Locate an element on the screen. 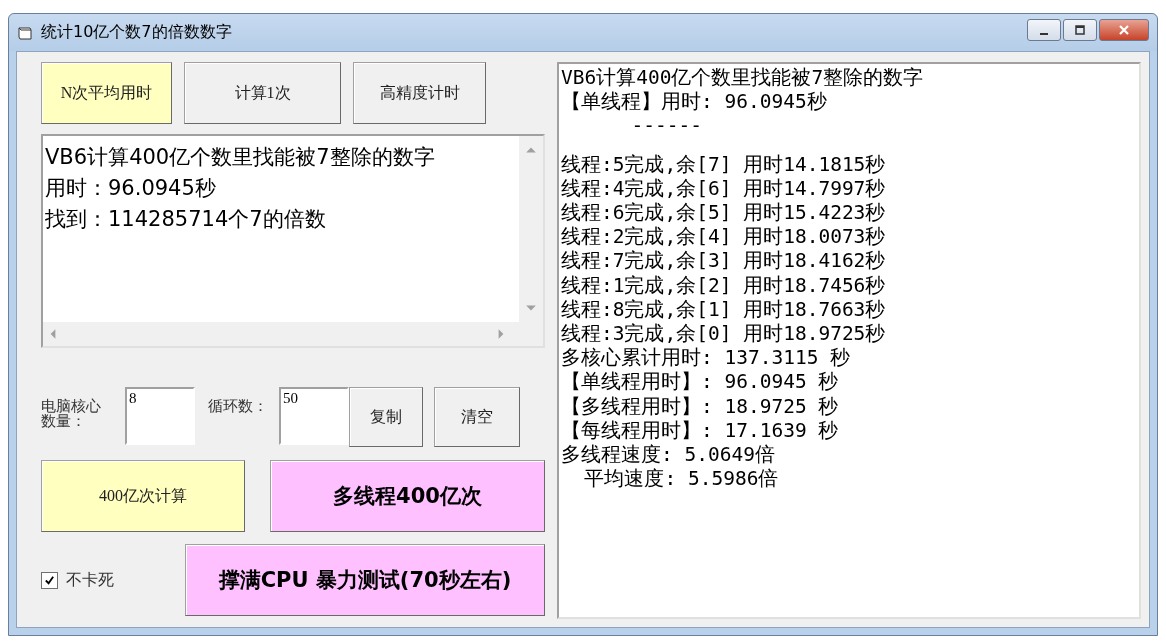 Image resolution: width=1166 pixels, height=644 pixels. result-line: 用时：96.0945秒 is located at coordinates (131, 188).